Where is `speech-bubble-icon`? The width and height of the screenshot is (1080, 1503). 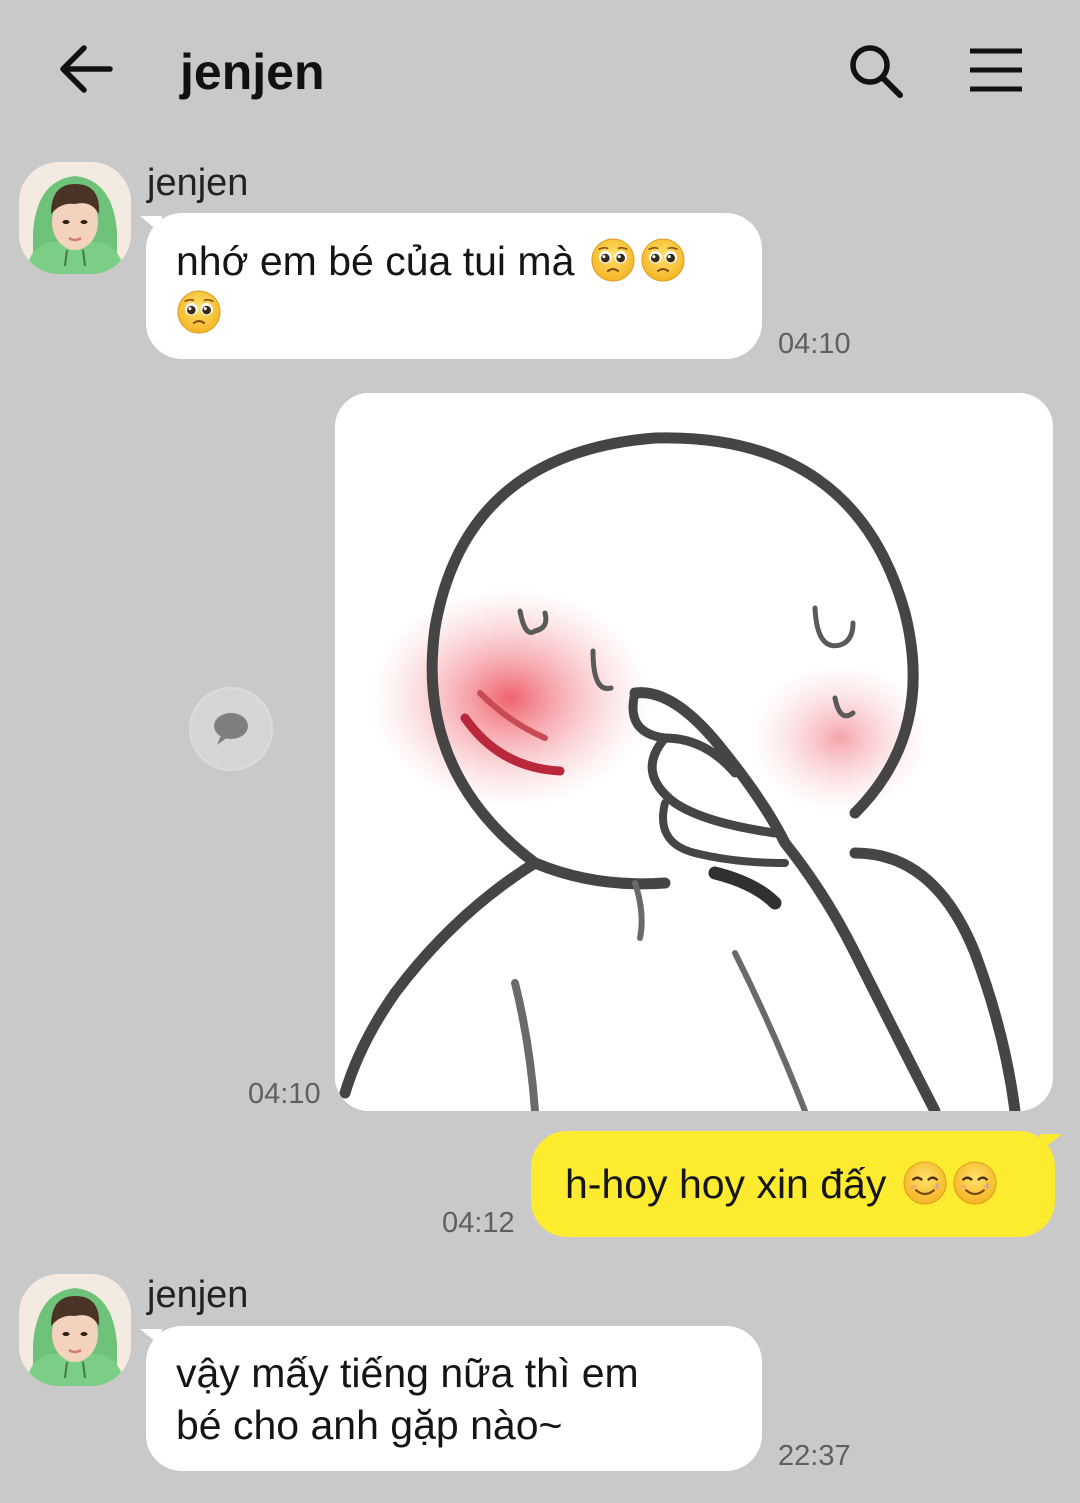 speech-bubble-icon is located at coordinates (231, 729).